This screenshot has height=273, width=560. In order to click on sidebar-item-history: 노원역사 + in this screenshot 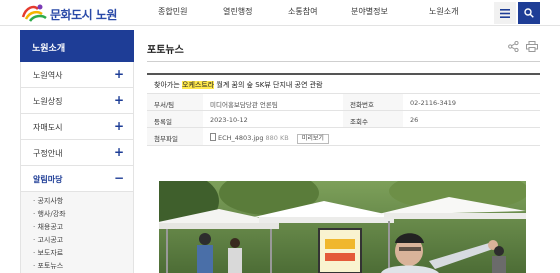, I will do `click(77, 75)`.